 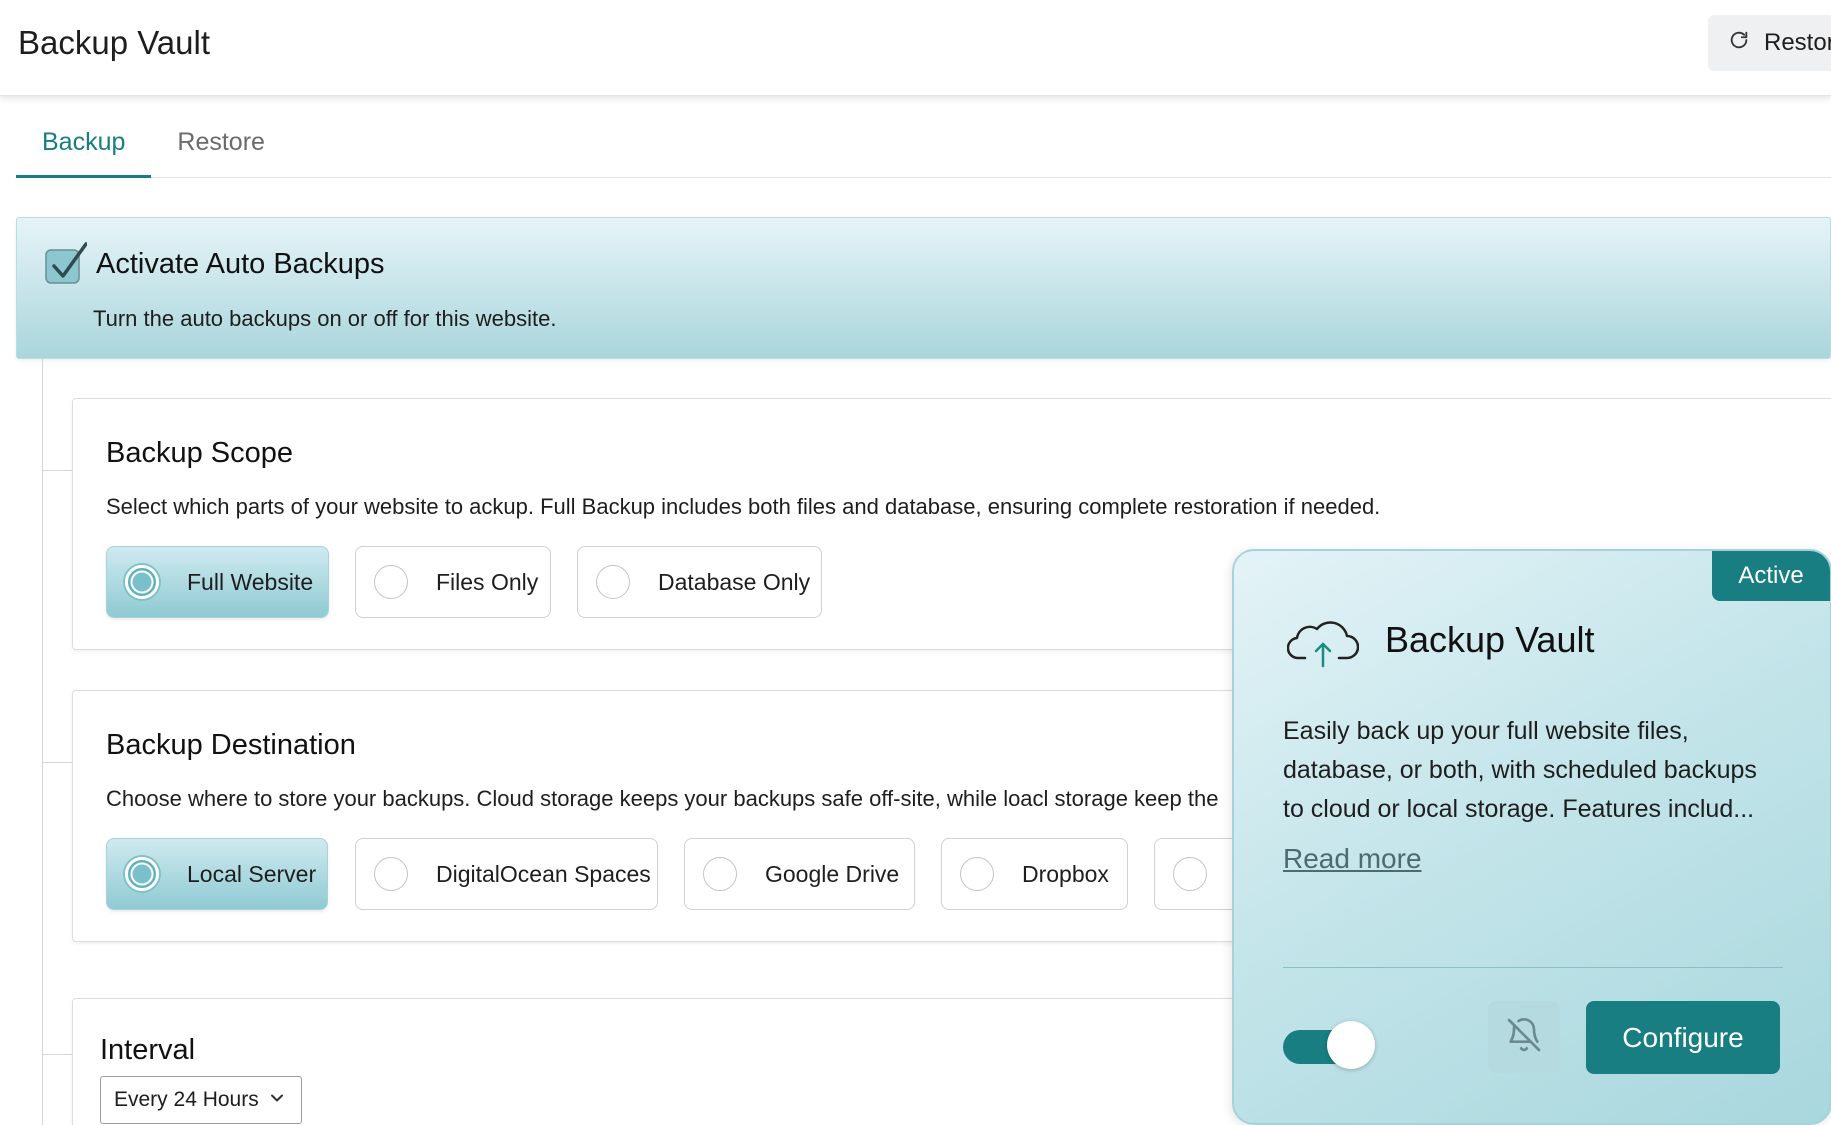 What do you see at coordinates (200, 453) in the screenshot?
I see `backup-scope-title: Backup Scope` at bounding box center [200, 453].